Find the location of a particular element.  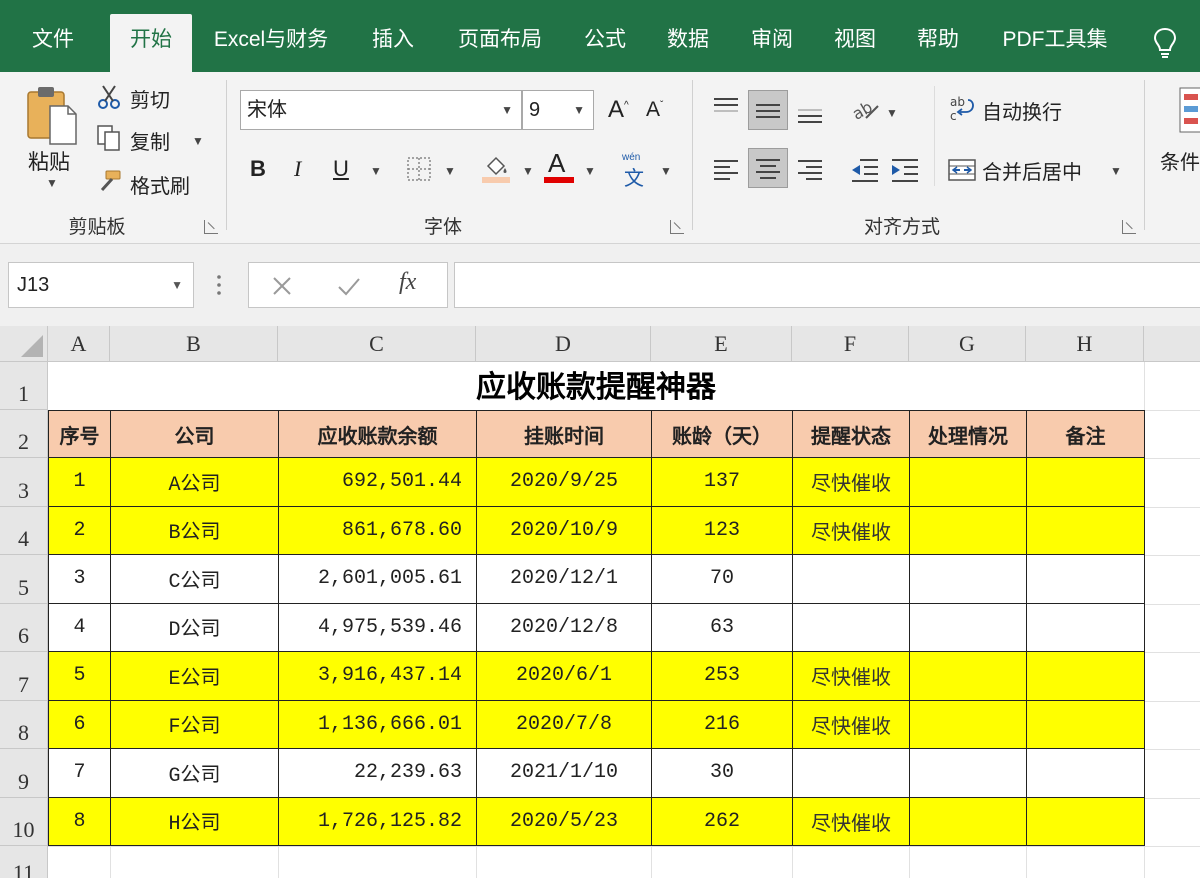

wrap-text-button: 自动换行 is located at coordinates (1022, 110).